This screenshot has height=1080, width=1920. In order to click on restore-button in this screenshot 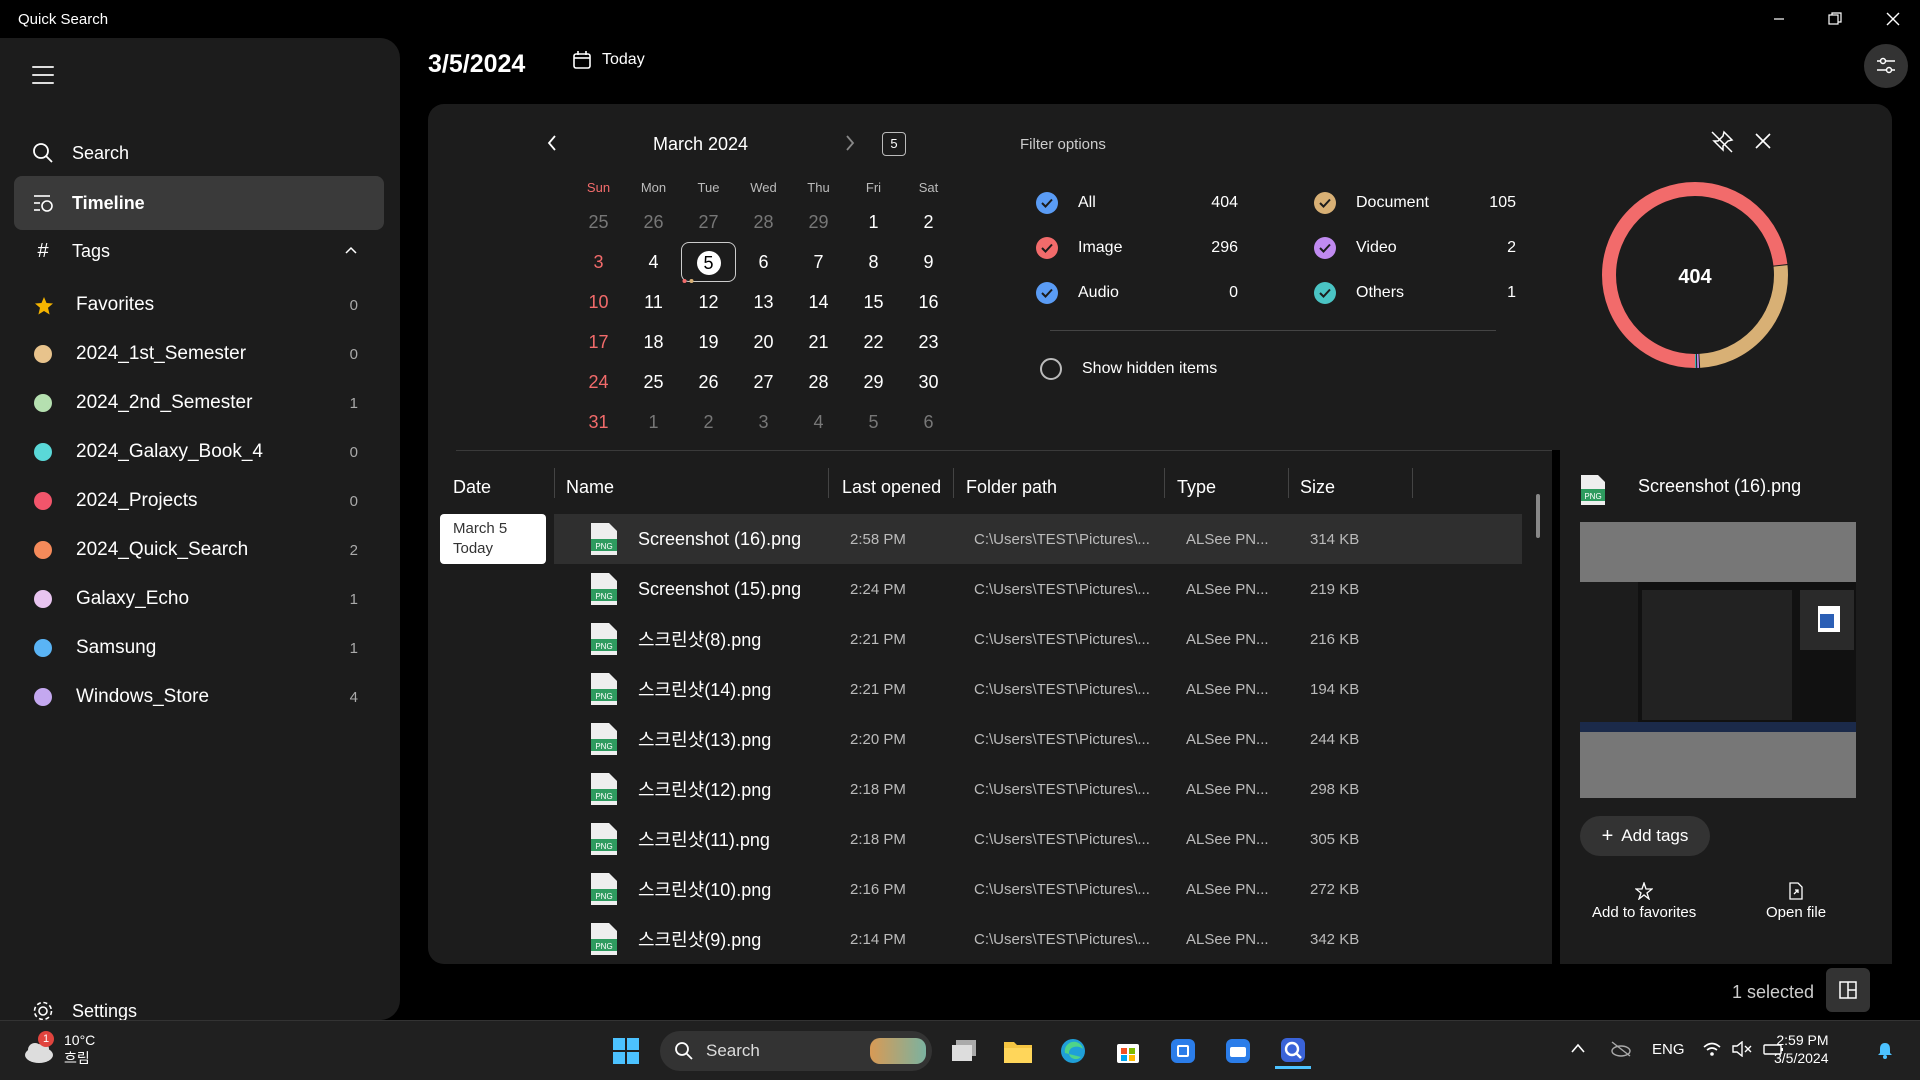, I will do `click(1835, 19)`.